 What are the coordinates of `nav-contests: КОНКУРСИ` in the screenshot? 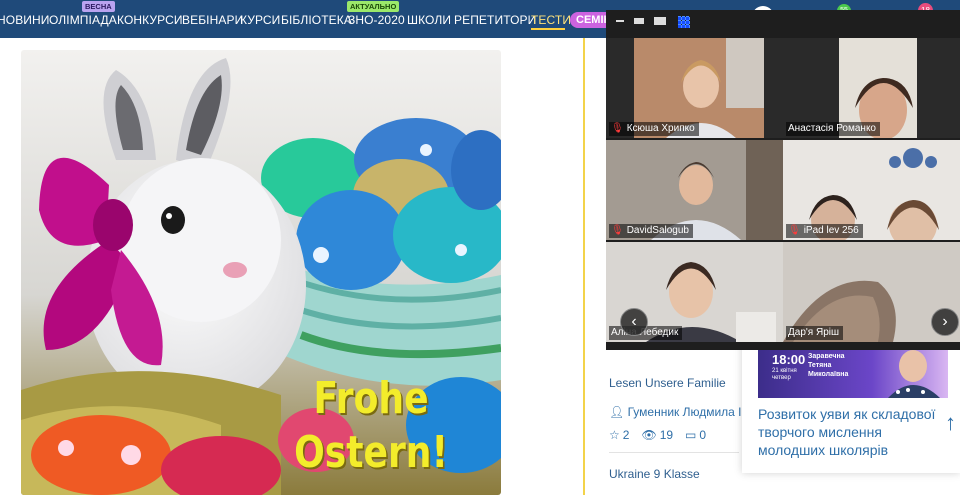 It's located at (150, 20).